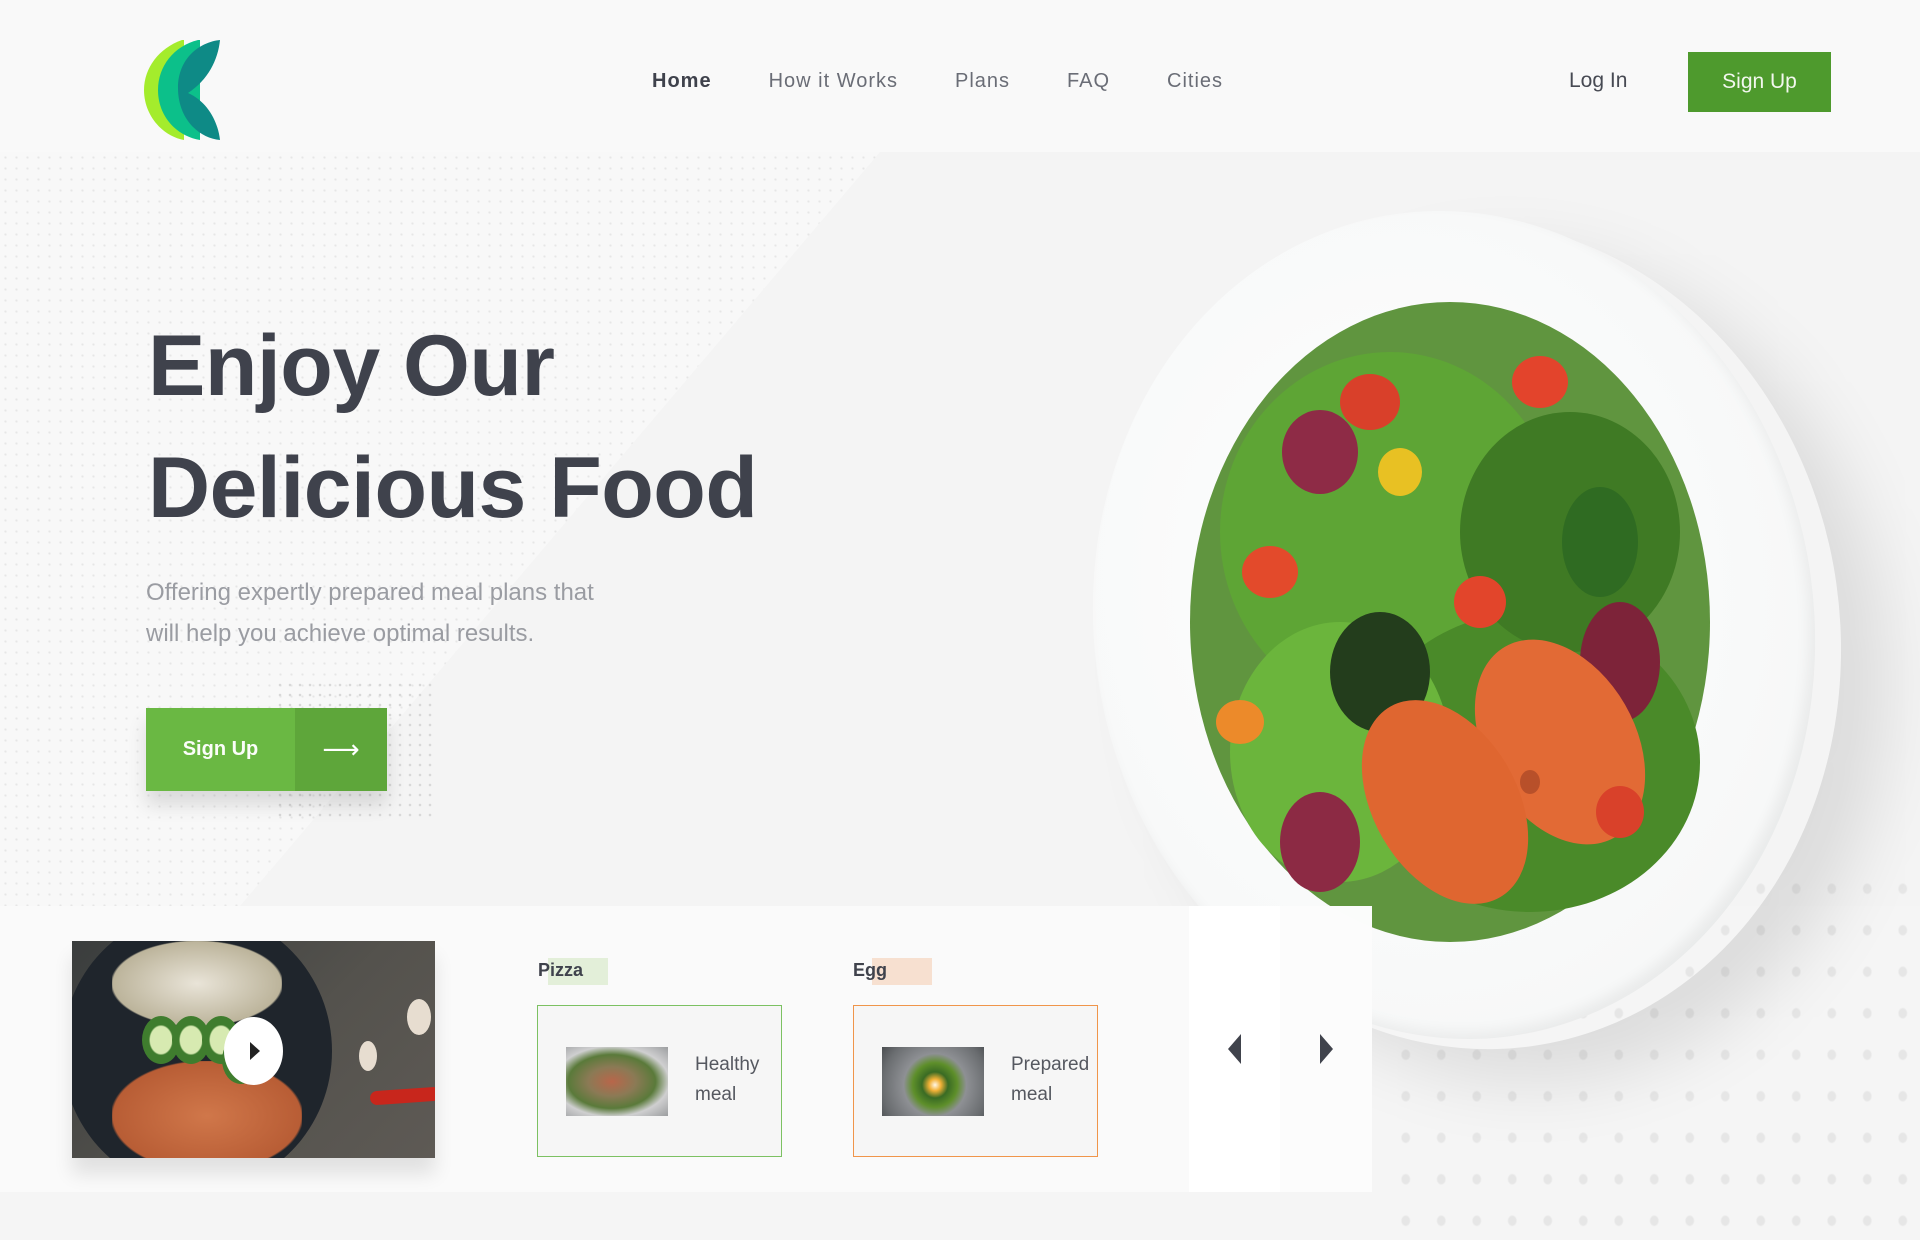 This screenshot has height=1240, width=1920. I want to click on meal-card-prepared: Prepared meal, so click(975, 1081).